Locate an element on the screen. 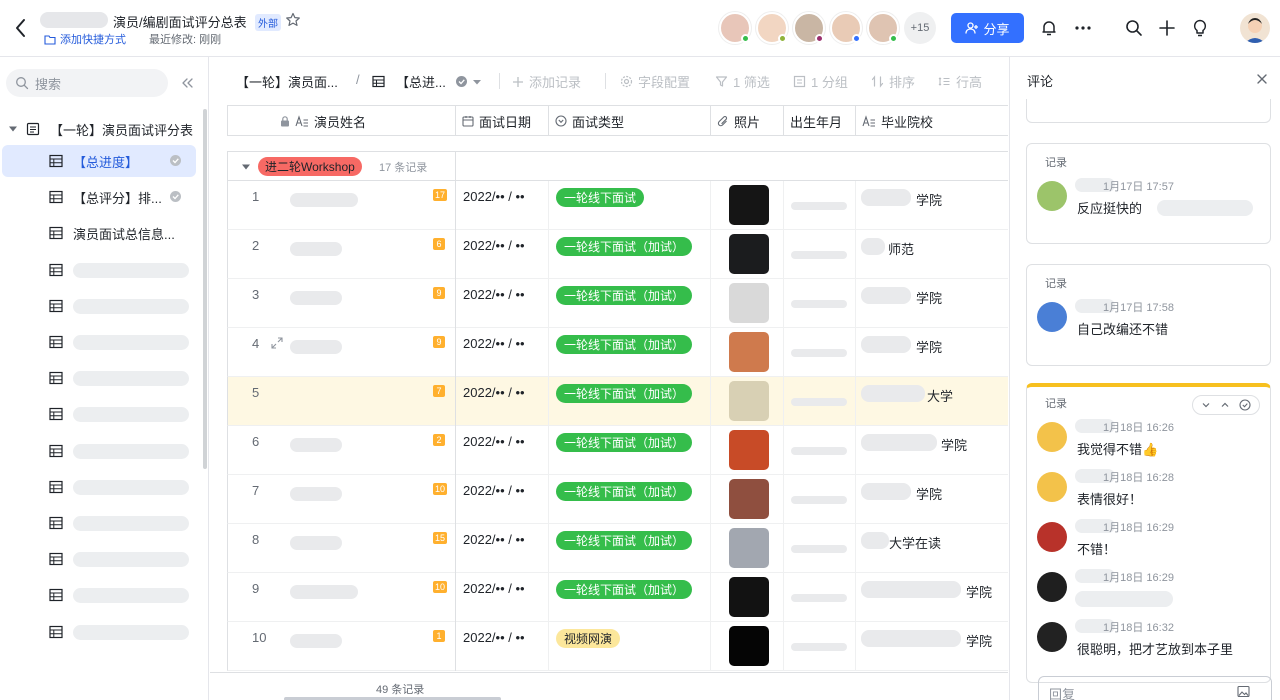 The height and width of the screenshot is (700, 1280). group-button: 1 分组 is located at coordinates (820, 81).